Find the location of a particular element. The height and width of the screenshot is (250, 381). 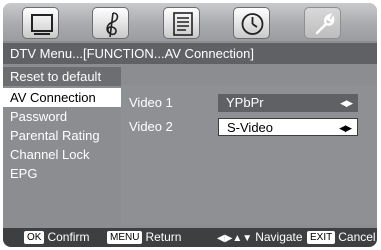

setup-icon is located at coordinates (322, 23).